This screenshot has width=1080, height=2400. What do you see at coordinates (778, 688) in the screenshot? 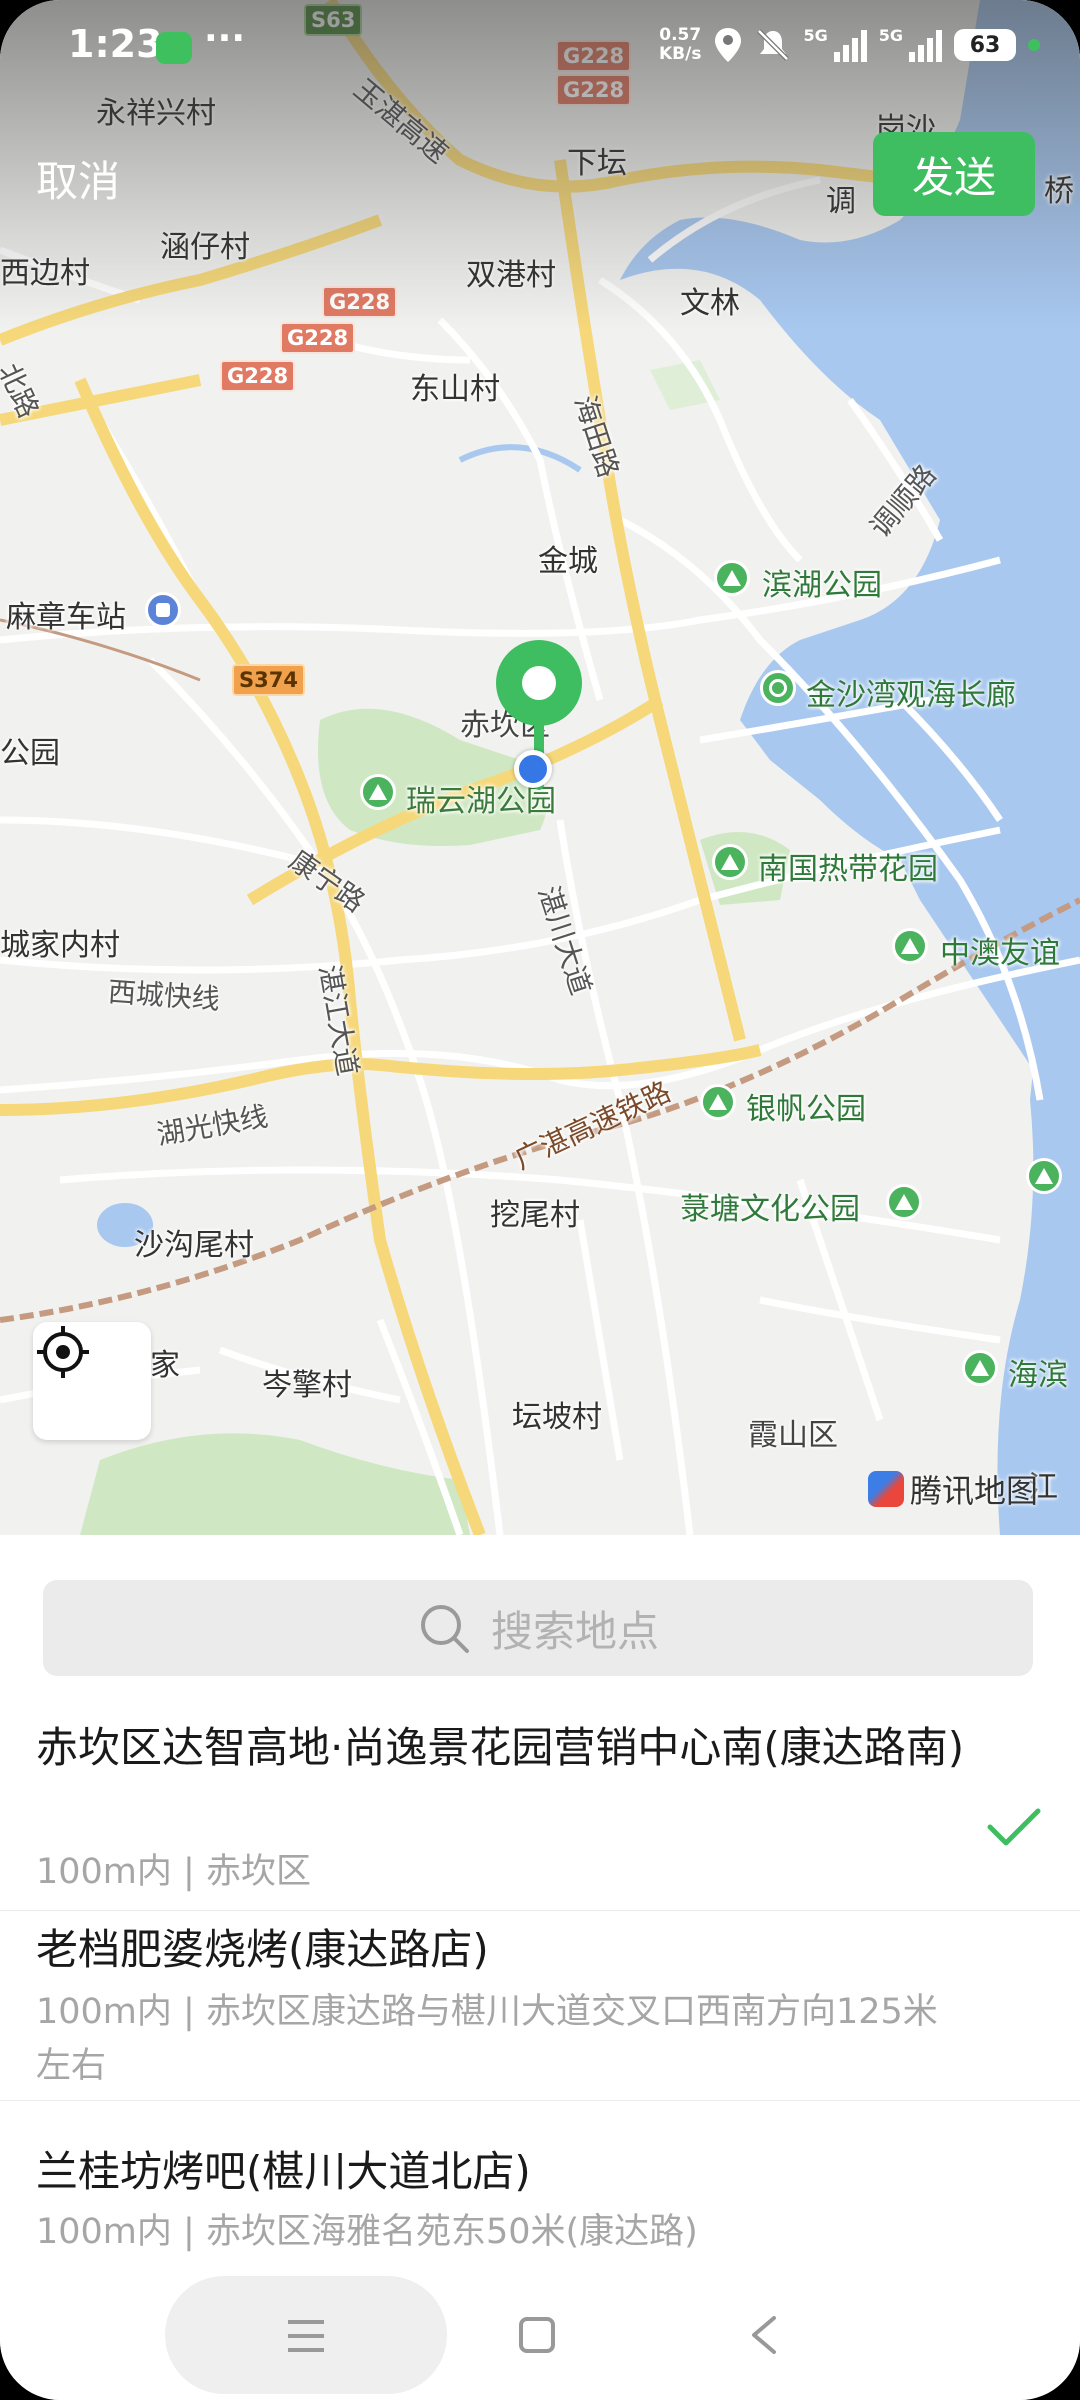
I see `scenic-icon` at bounding box center [778, 688].